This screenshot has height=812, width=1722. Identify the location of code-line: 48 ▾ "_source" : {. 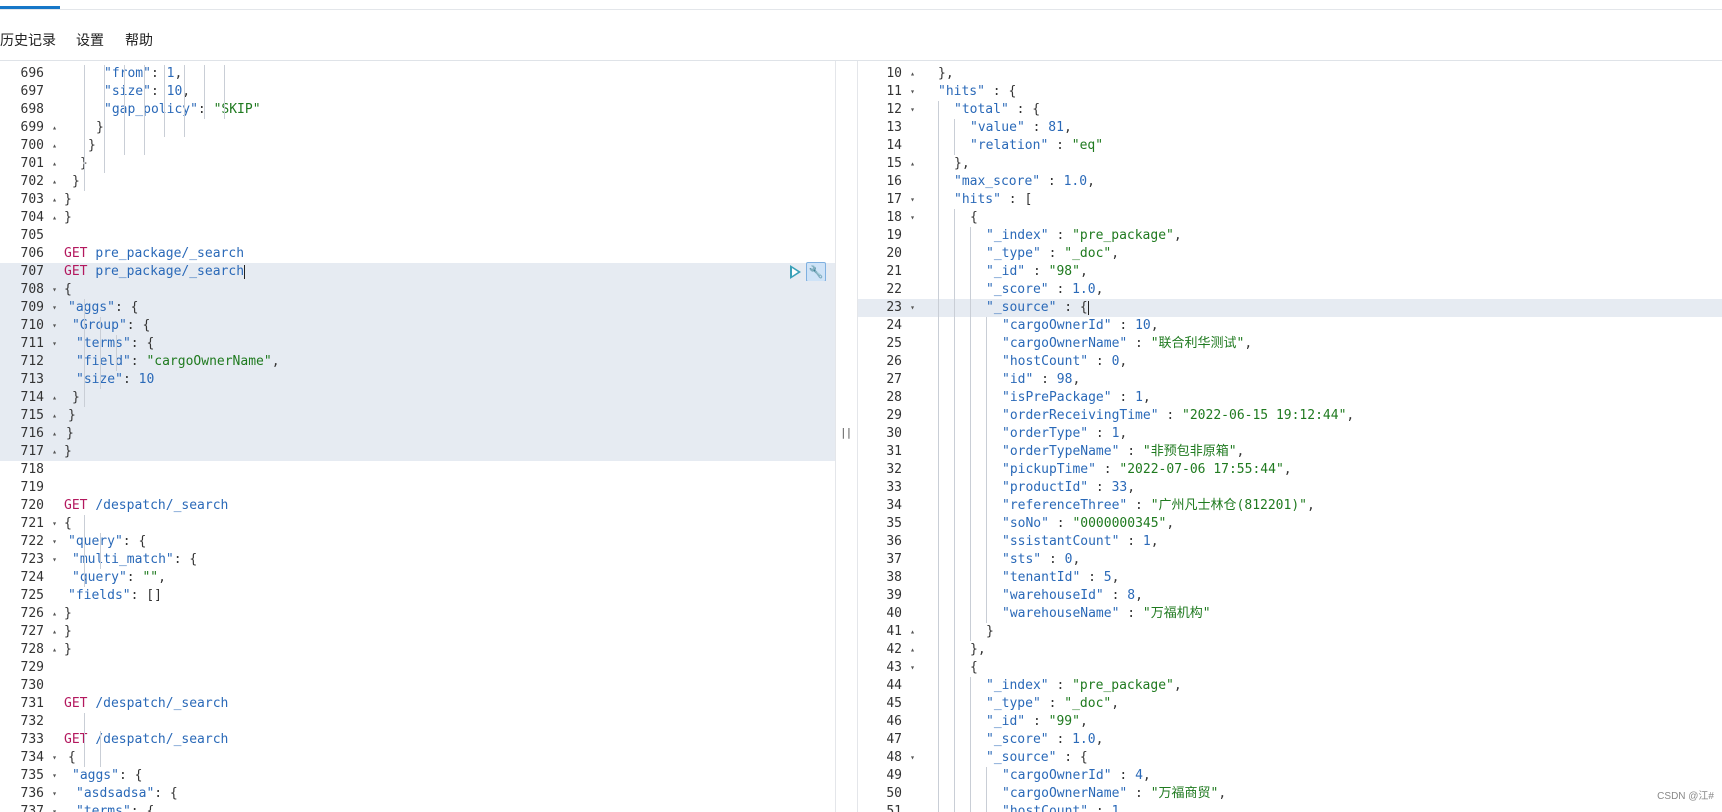
(1290, 758).